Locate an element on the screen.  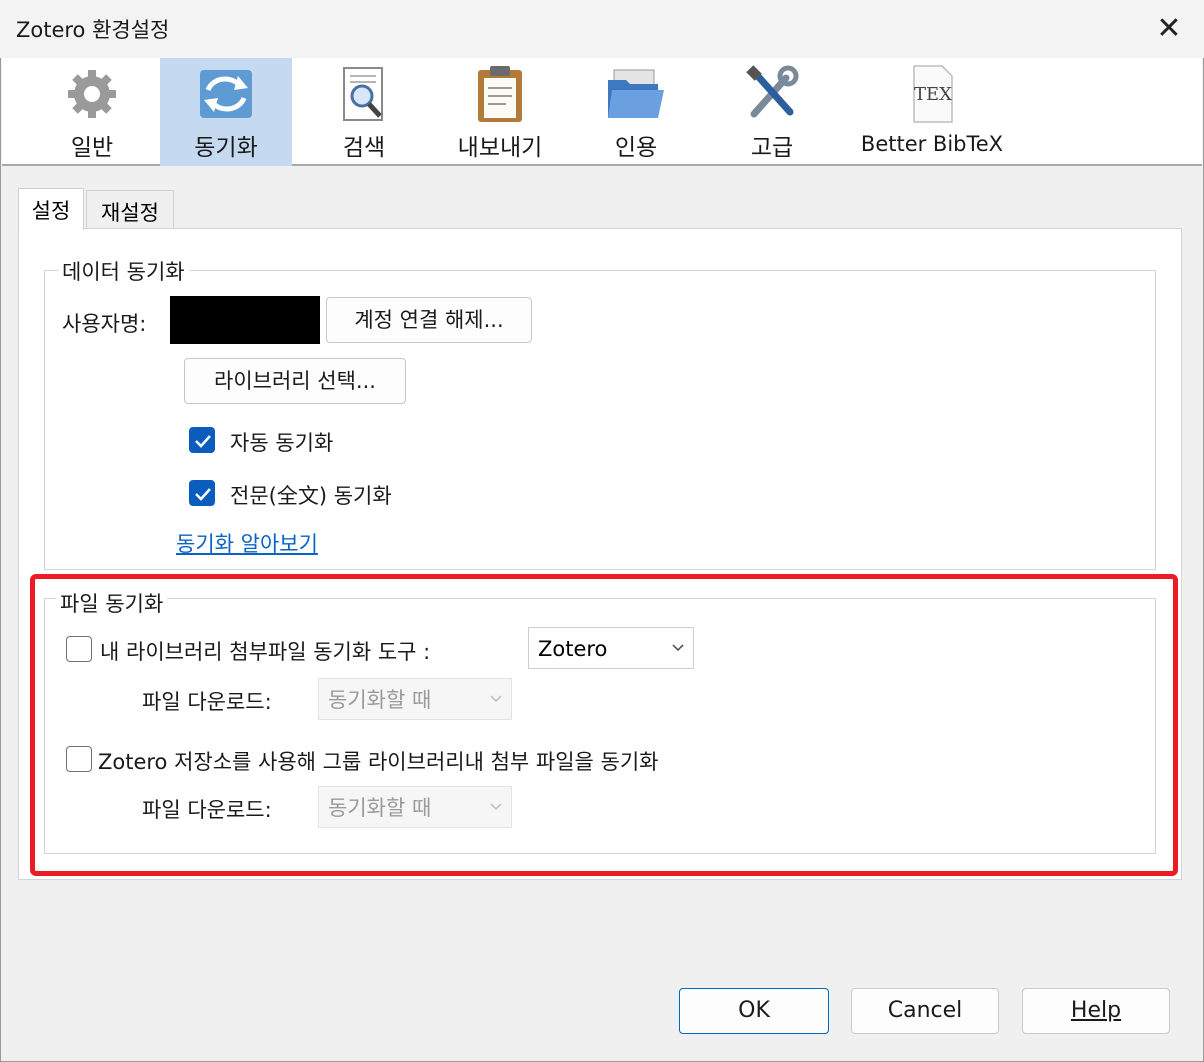
close-icon: ✕ is located at coordinates (1169, 28).